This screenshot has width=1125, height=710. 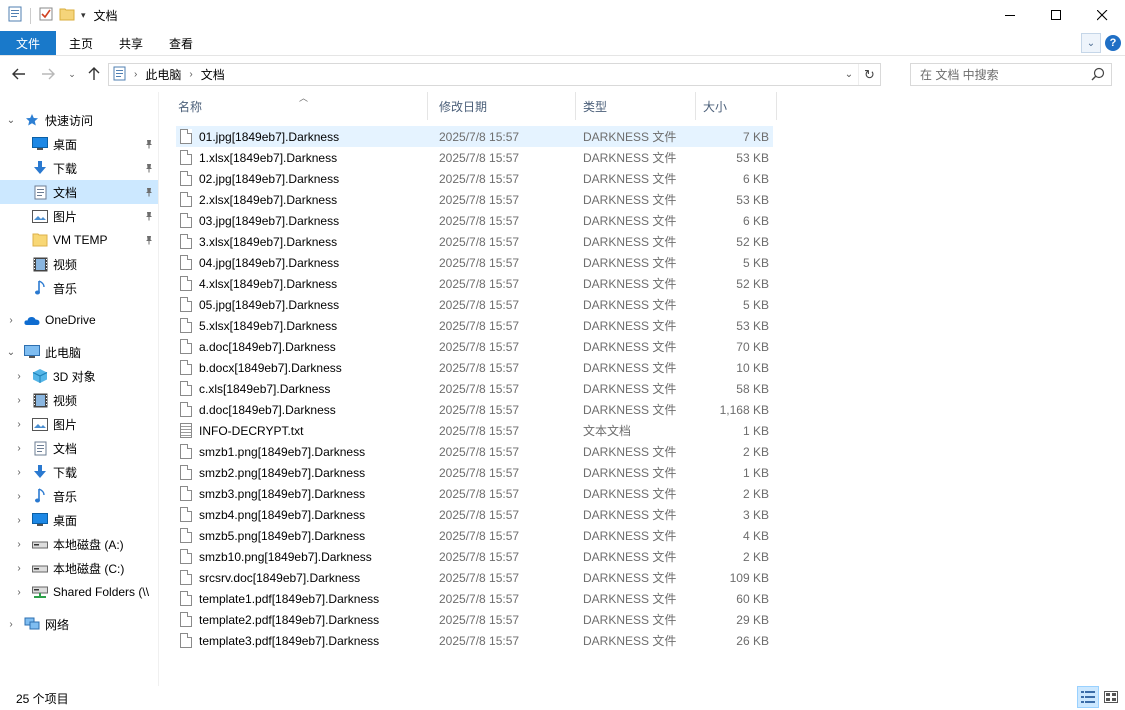 What do you see at coordinates (79, 568) in the screenshot?
I see `nav-pc-item-8: › 本地磁盘 (C:)` at bounding box center [79, 568].